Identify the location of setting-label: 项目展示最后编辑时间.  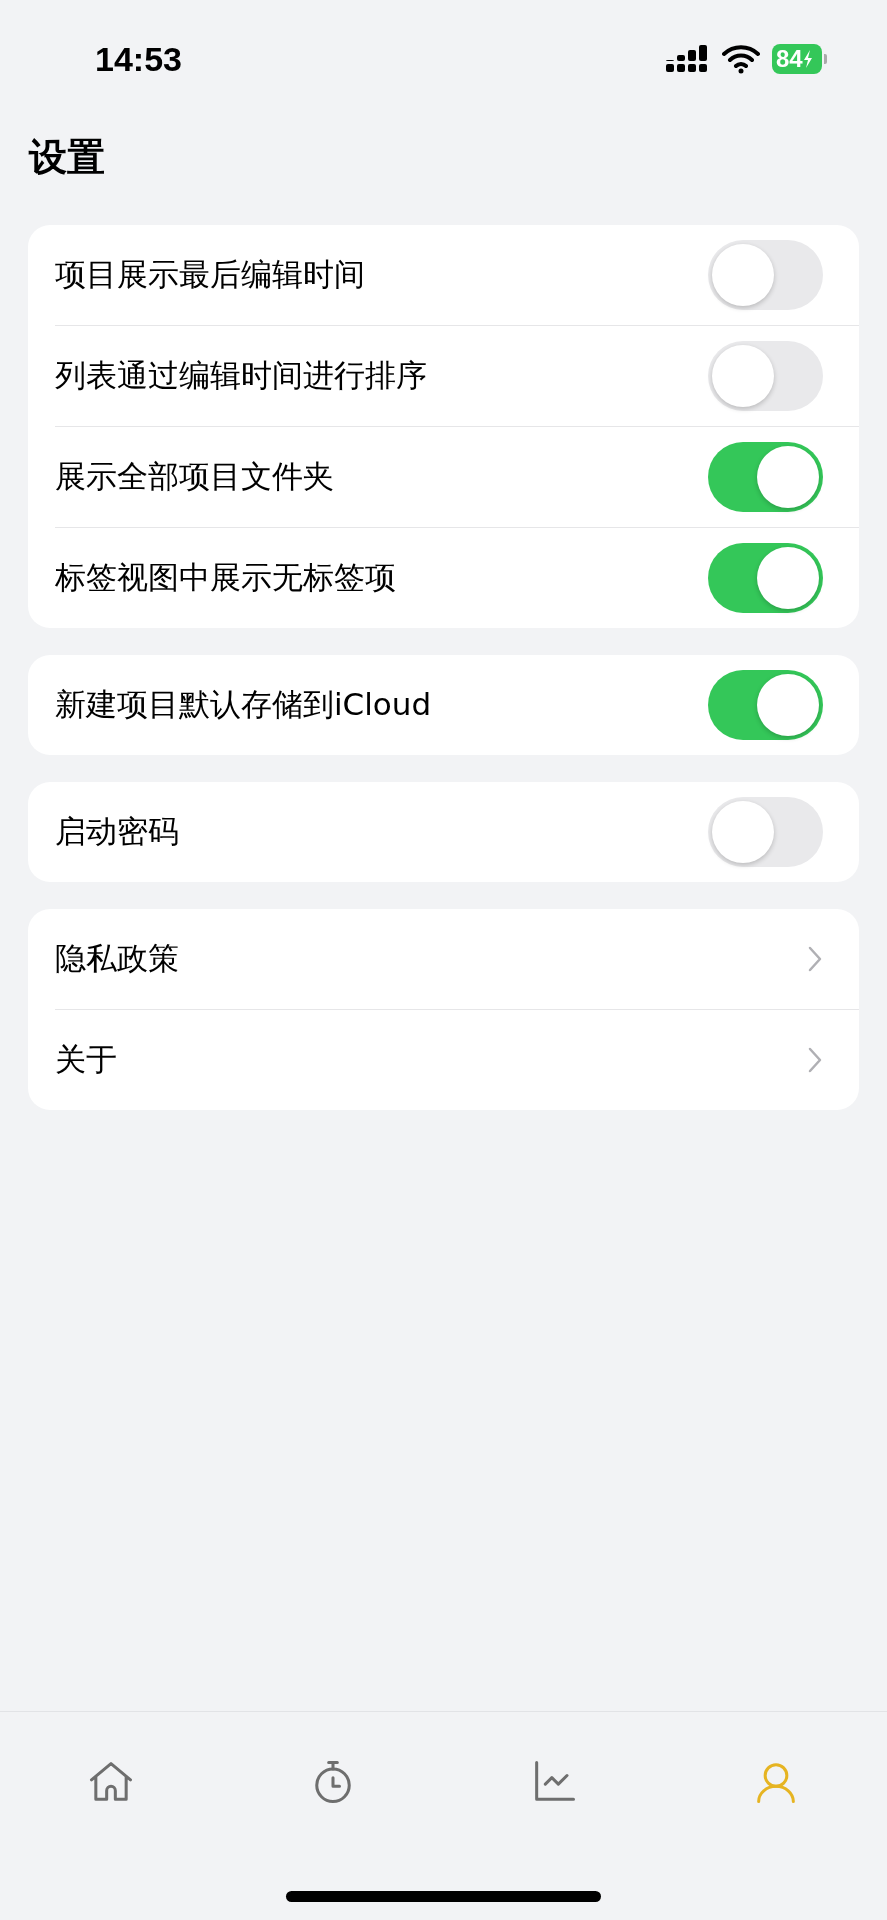
(210, 274).